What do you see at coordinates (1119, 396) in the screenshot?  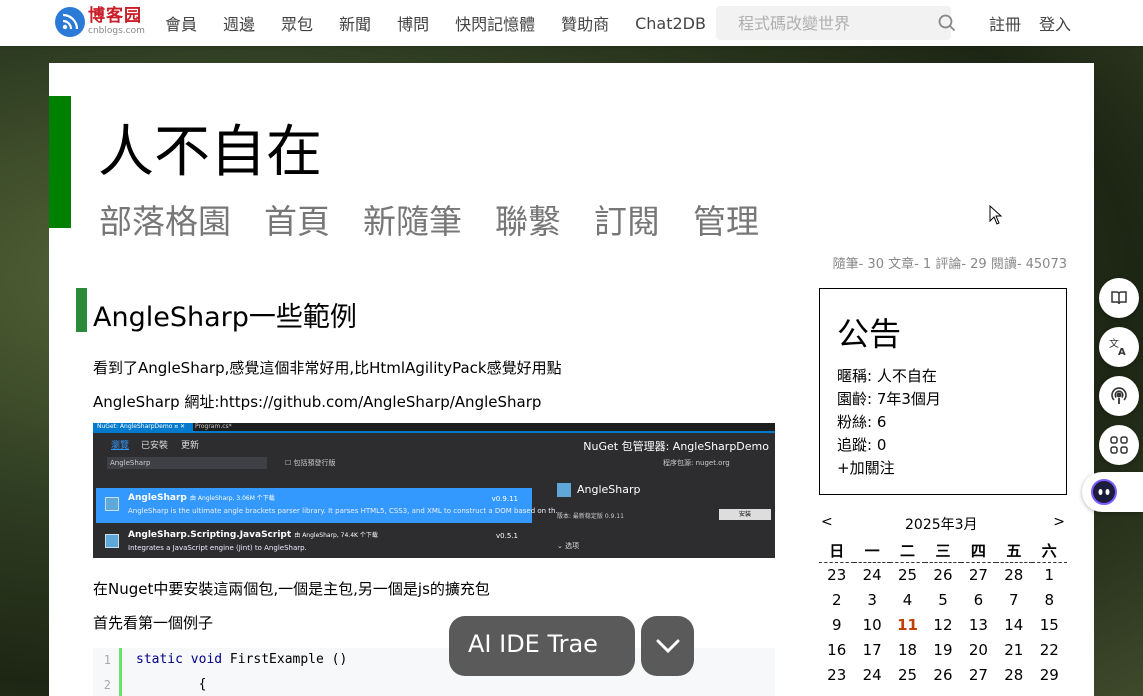 I see `podcast-button` at bounding box center [1119, 396].